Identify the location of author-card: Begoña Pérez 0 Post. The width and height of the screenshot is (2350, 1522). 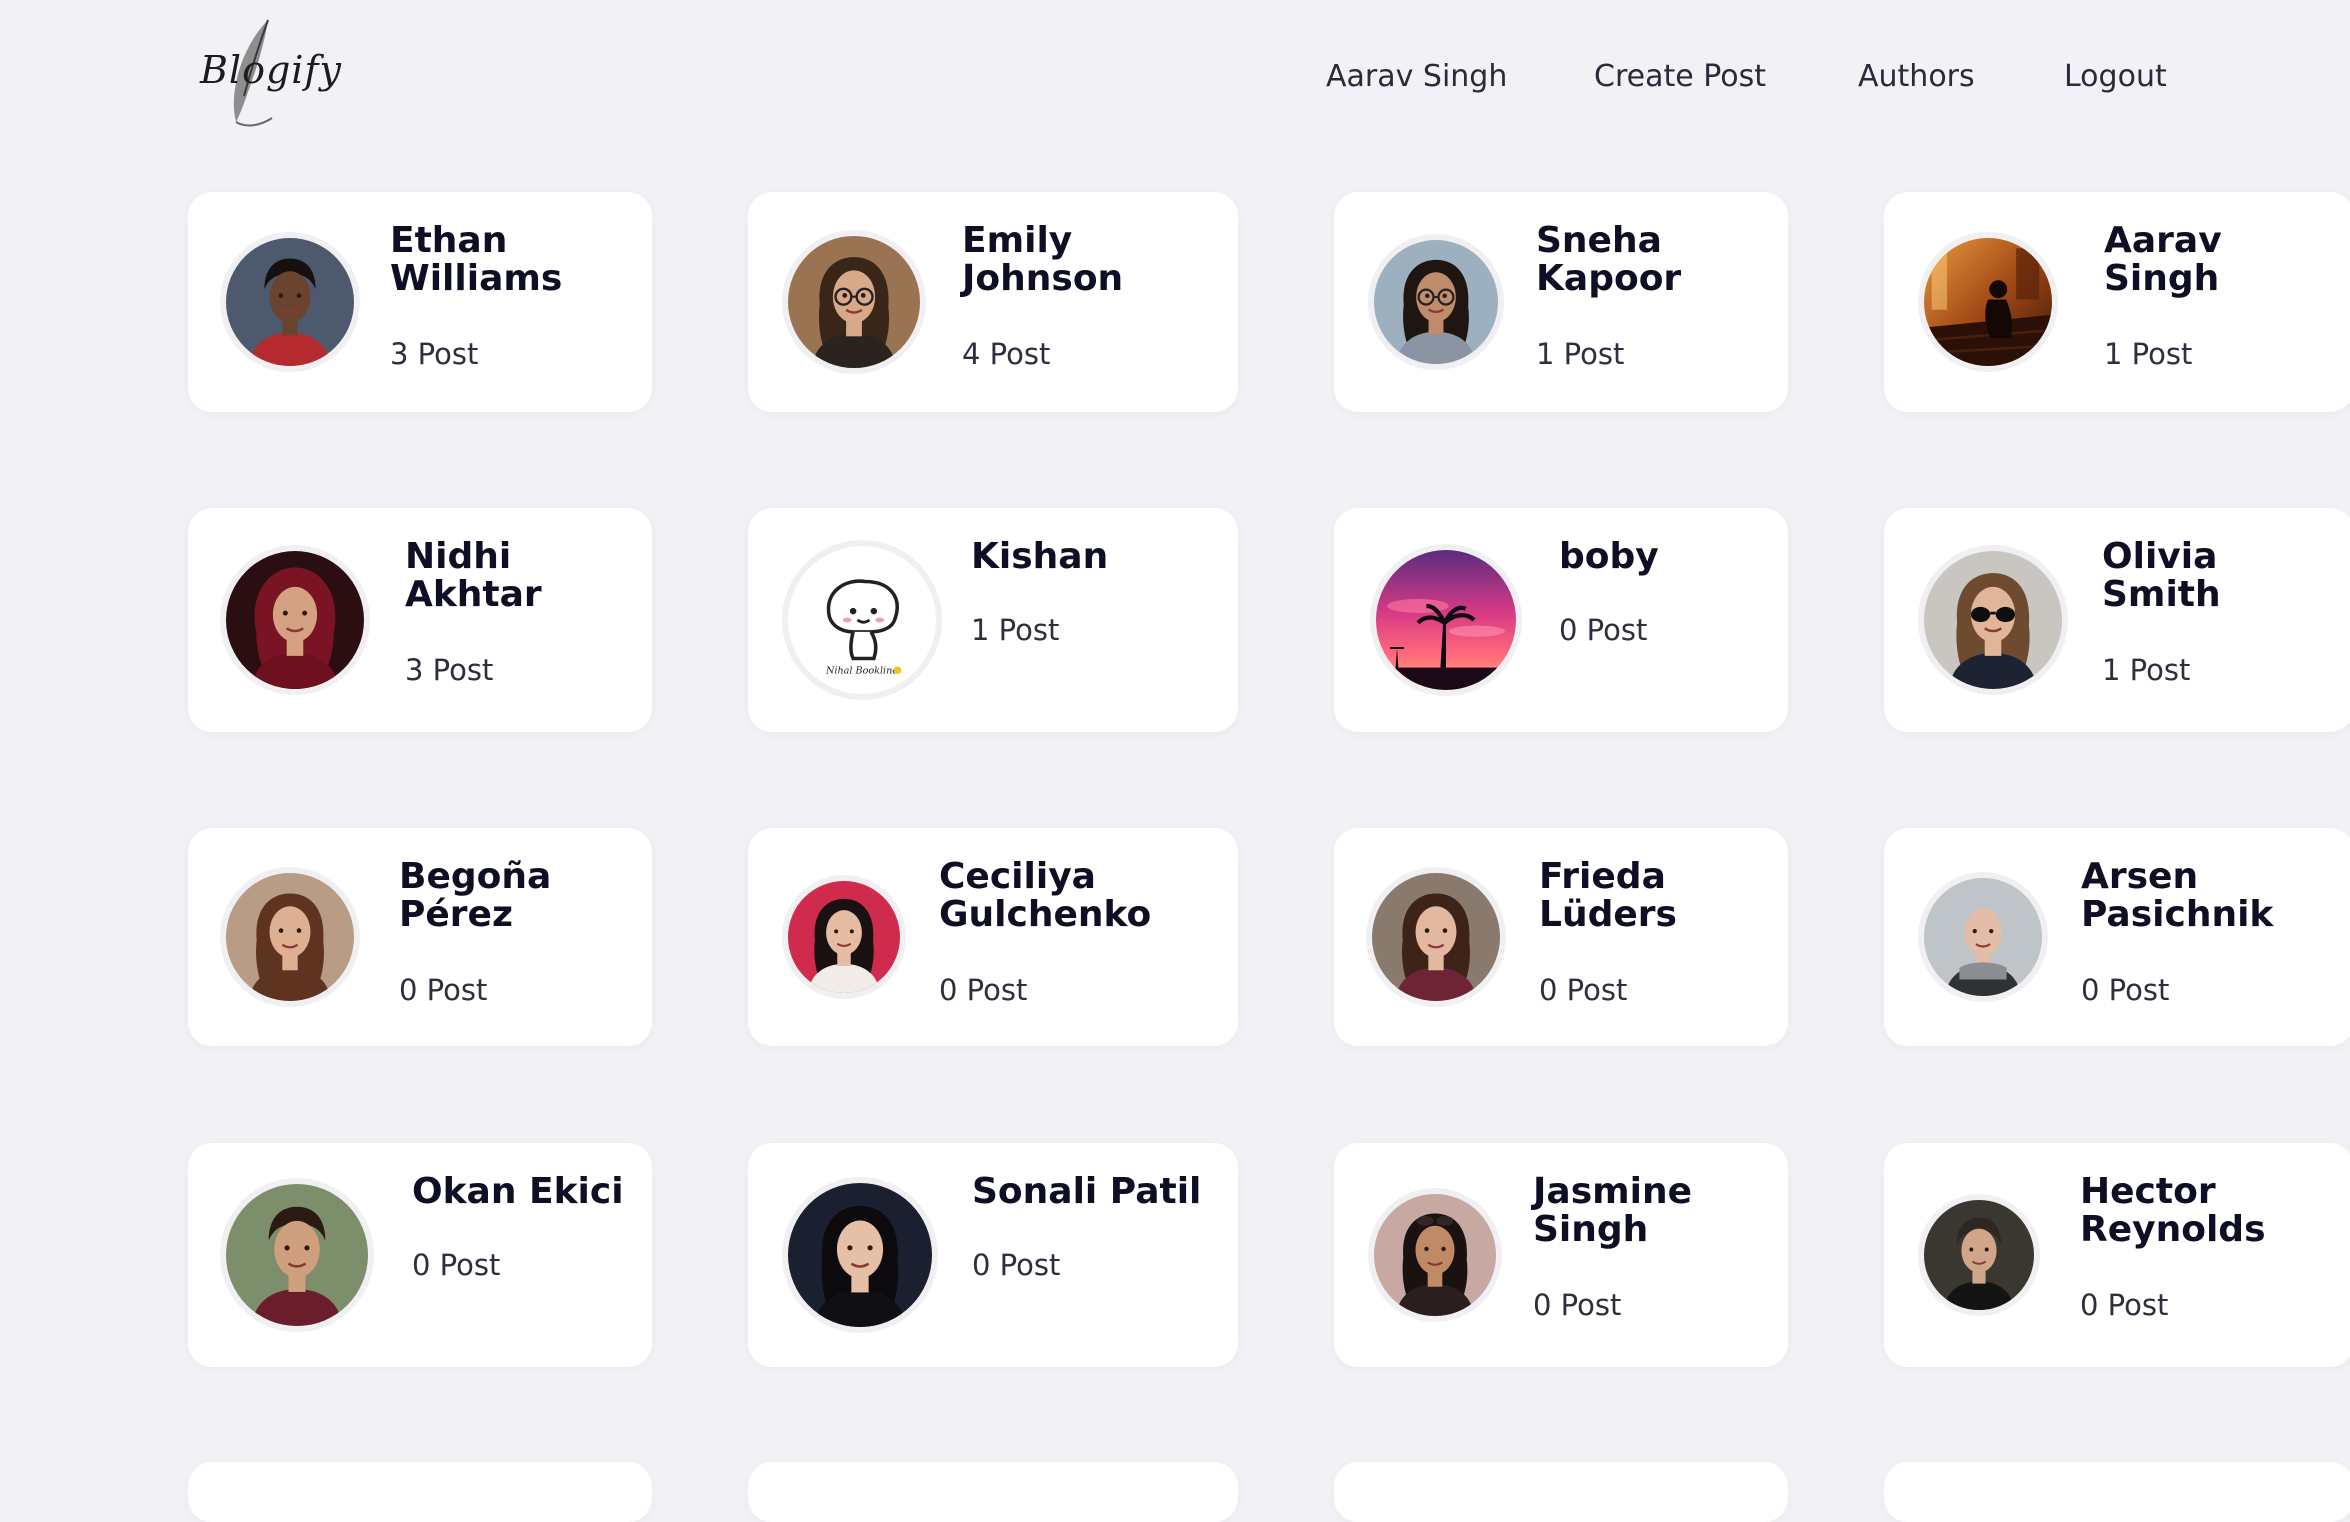
(420, 937).